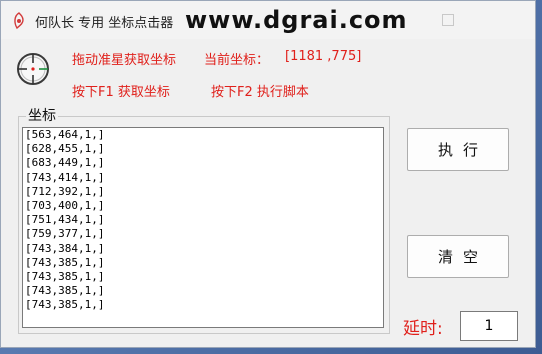 This screenshot has height=354, width=542. What do you see at coordinates (124, 60) in the screenshot?
I see `drag-hint-label: 拖动准星获取坐标` at bounding box center [124, 60].